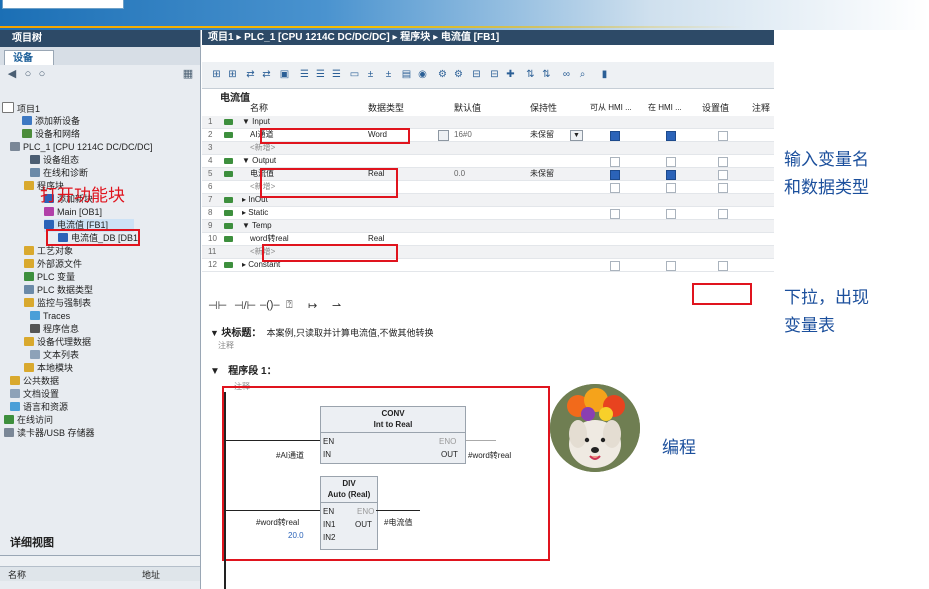 The height and width of the screenshot is (589, 929). Describe the element at coordinates (320, 74) in the screenshot. I see `list2-icon: ☰` at that location.